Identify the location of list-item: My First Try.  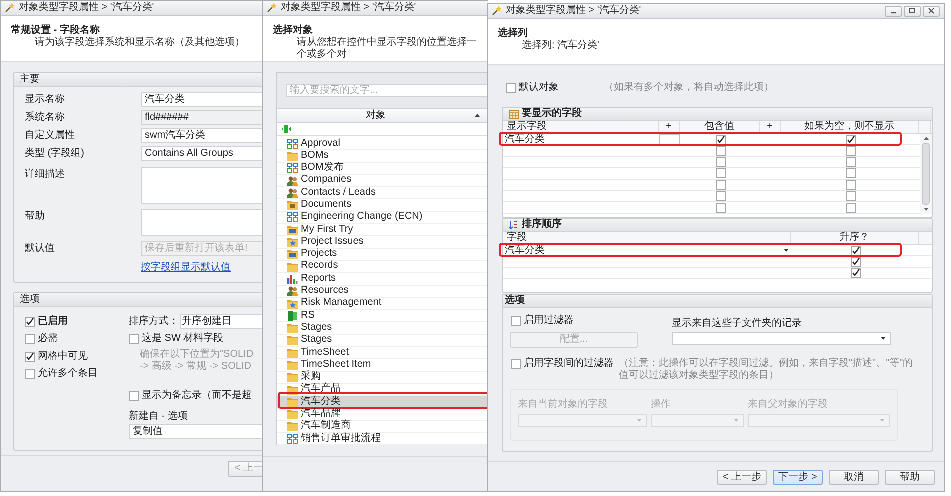
(382, 230).